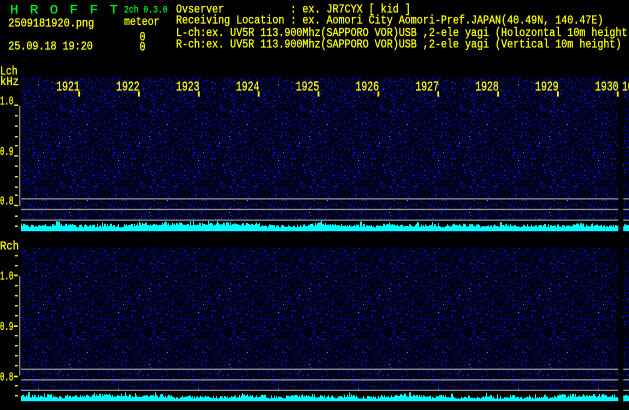 The image size is (629, 410). Describe the element at coordinates (143, 46) in the screenshot. I see `svg-text: 0` at that location.